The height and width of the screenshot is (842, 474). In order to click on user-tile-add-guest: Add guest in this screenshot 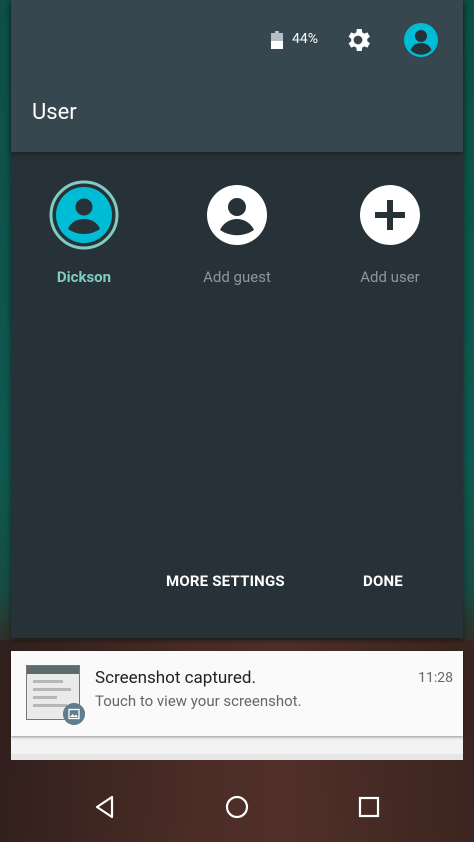, I will do `click(237, 233)`.